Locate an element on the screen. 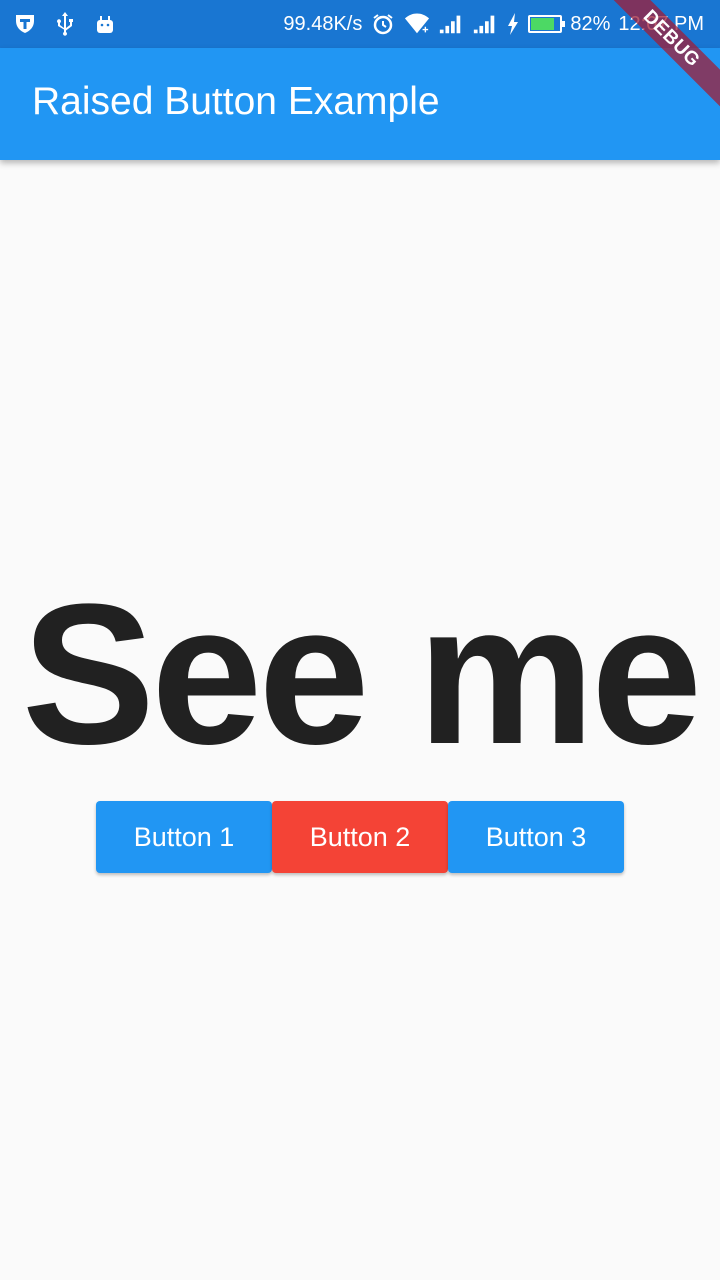 The width and height of the screenshot is (720, 1280). charging-icon is located at coordinates (513, 24).